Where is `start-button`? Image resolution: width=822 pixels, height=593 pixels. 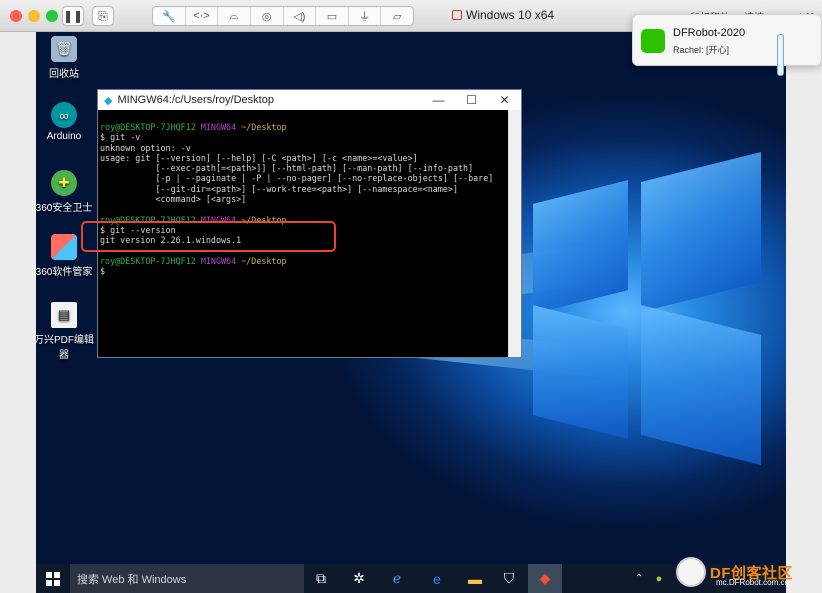
start-button is located at coordinates (53, 578).